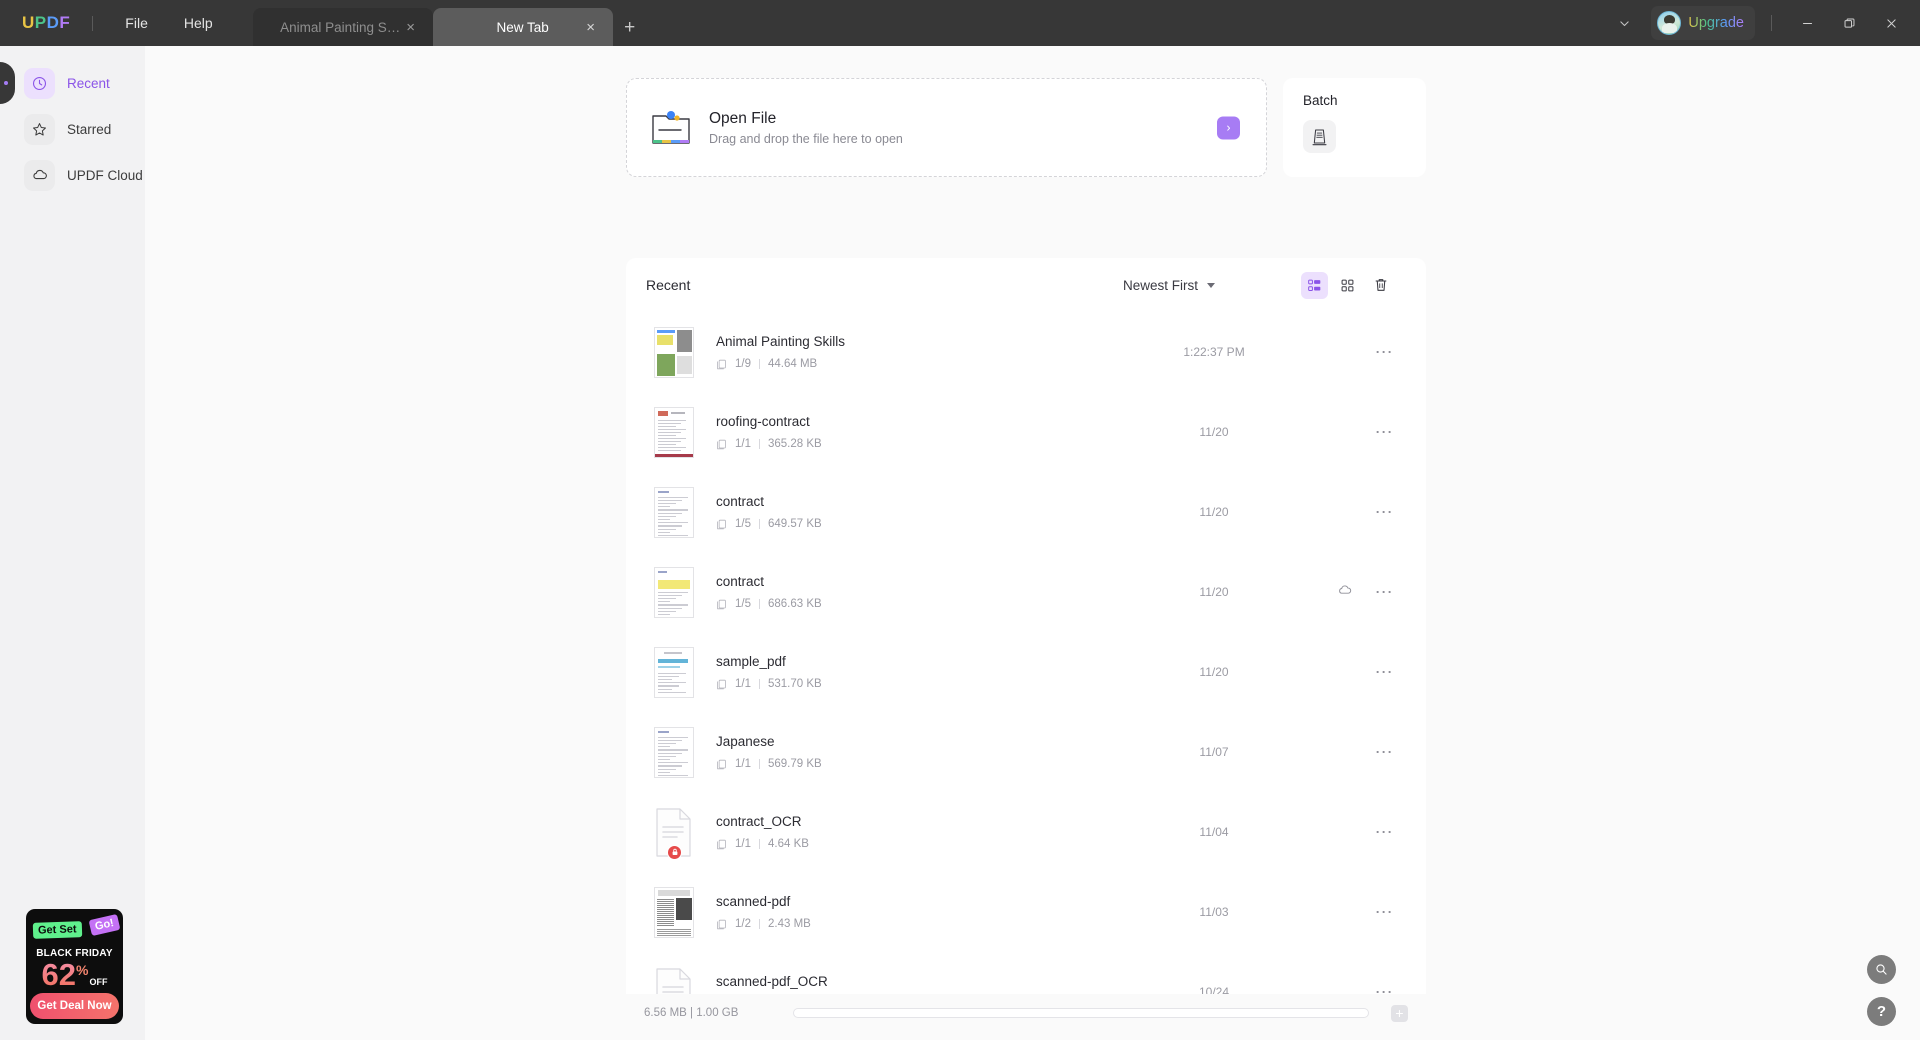  Describe the element at coordinates (1354, 127) in the screenshot. I see `batch-card: Batch` at that location.